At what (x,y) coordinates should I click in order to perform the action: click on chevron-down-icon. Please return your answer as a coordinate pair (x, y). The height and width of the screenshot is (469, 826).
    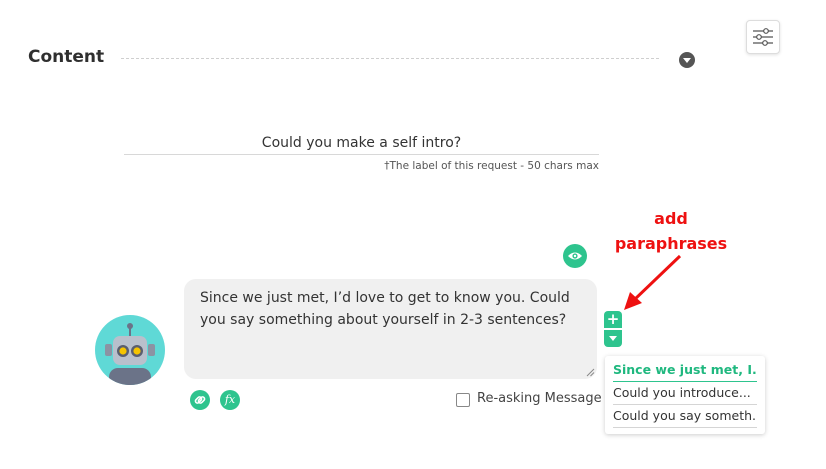
    Looking at the image, I should click on (687, 60).